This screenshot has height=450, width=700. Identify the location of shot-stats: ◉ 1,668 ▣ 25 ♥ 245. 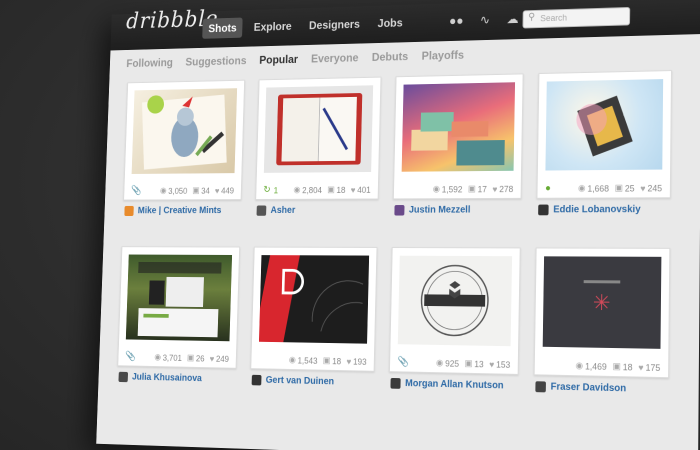
(600, 187).